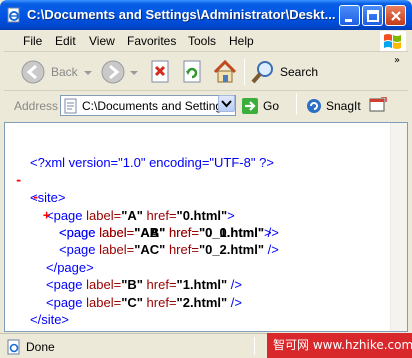 This screenshot has width=412, height=358. Describe the element at coordinates (271, 106) in the screenshot. I see `go-label: Go` at that location.